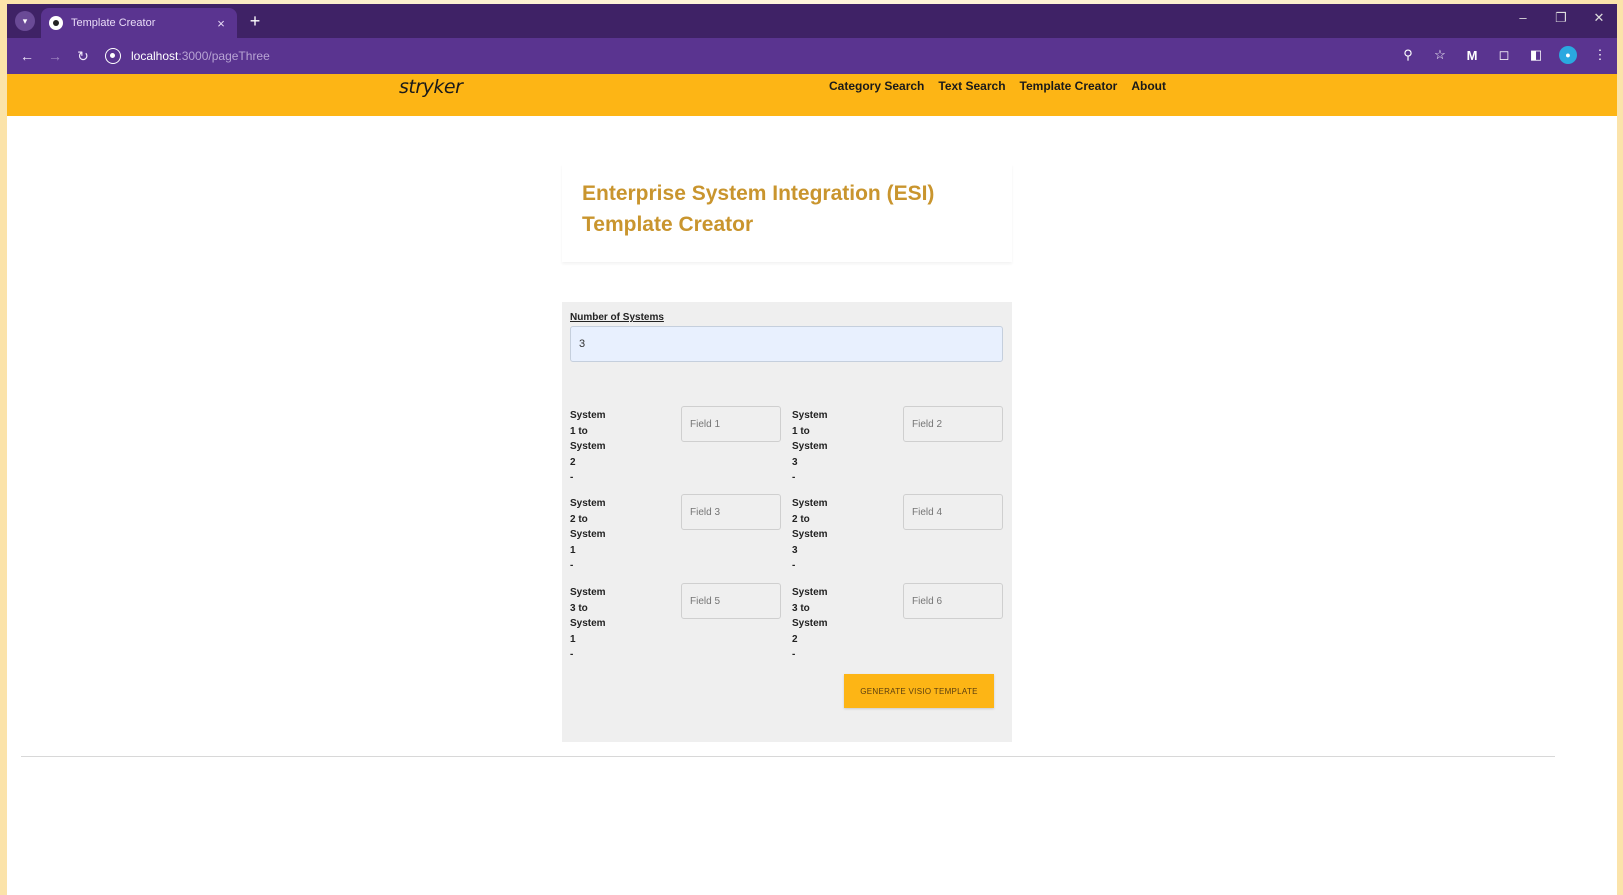  I want to click on generate-visio-template-button: GENERATE VISIO TEMPLATE, so click(919, 691).